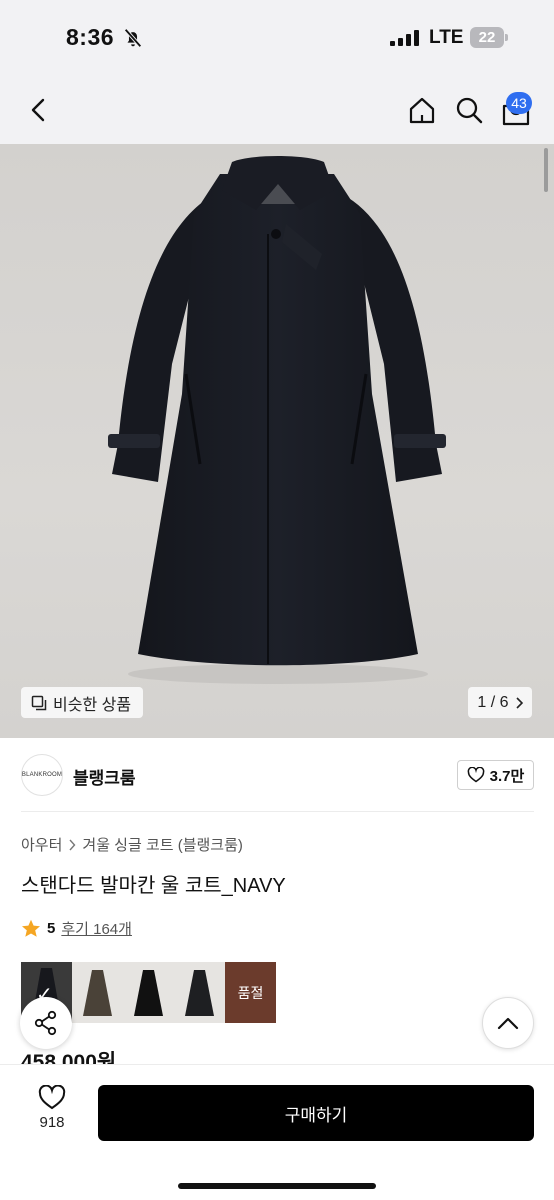 The height and width of the screenshot is (1200, 554). I want to click on signal-icon, so click(404, 38).